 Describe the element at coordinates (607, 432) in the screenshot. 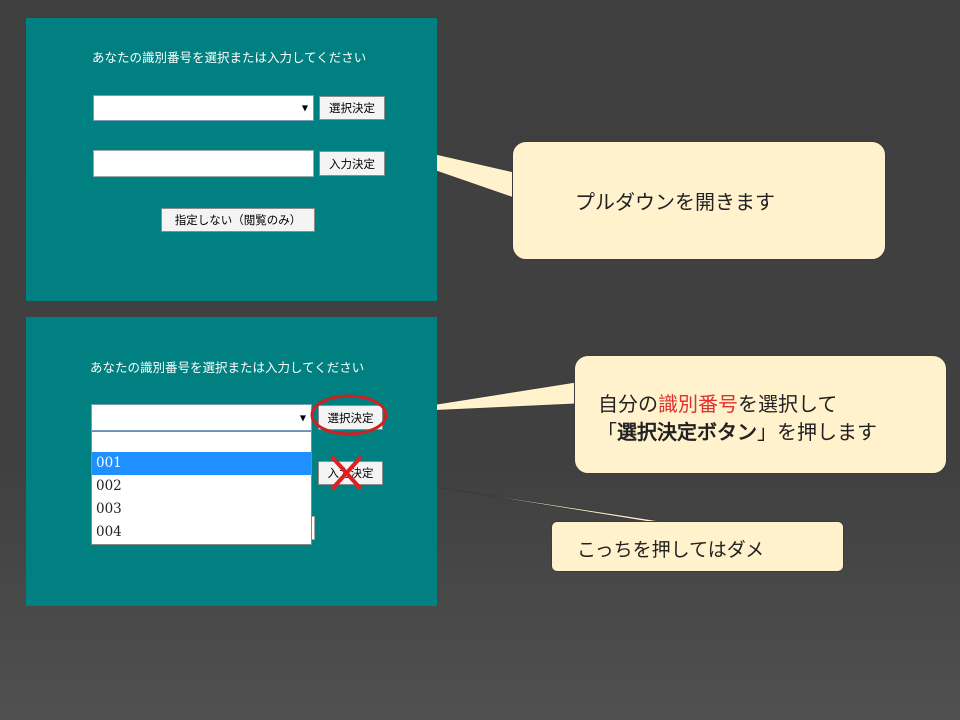

I see `callout-select-line2-open: 「` at that location.